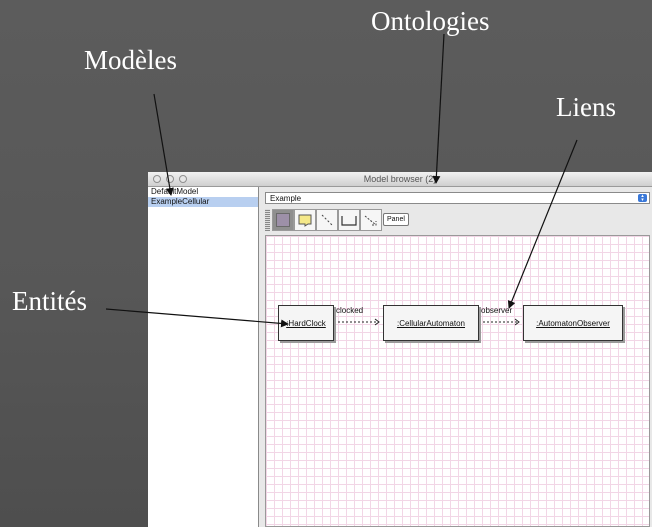  Describe the element at coordinates (438, 108) in the screenshot. I see `arrow-ontologies` at that location.